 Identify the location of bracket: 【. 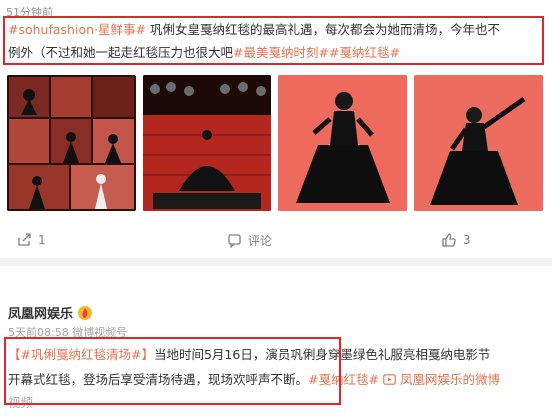
(14, 354).